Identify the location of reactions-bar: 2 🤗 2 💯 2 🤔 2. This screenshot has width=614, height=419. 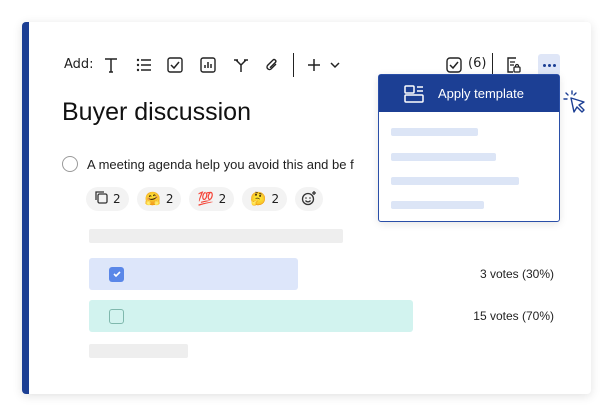
(205, 199).